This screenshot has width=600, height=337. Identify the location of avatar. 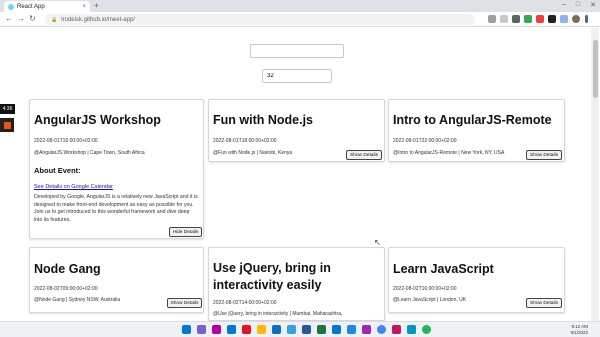
(576, 19).